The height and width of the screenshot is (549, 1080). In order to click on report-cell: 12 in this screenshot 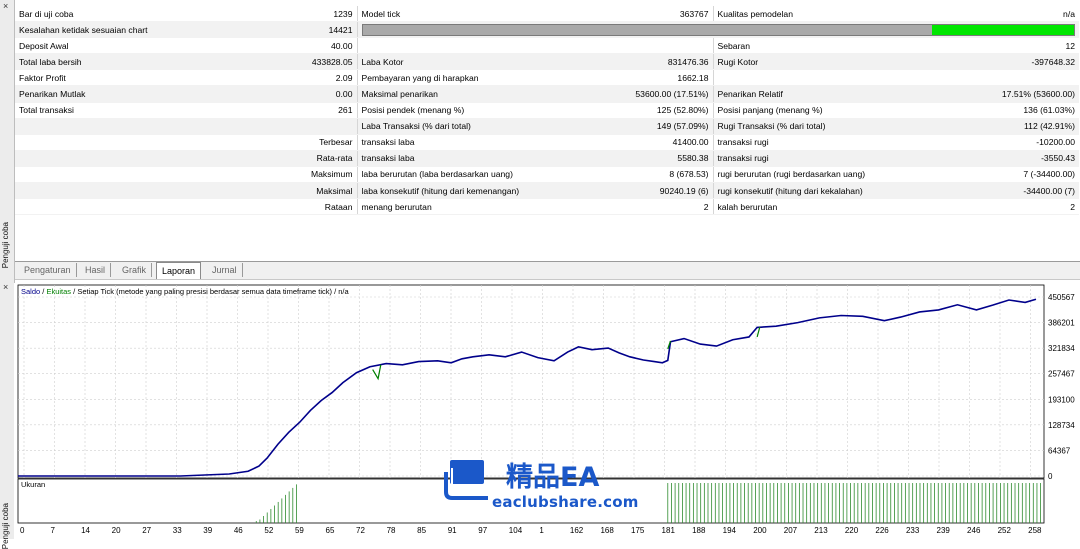, I will do `click(1031, 46)`.